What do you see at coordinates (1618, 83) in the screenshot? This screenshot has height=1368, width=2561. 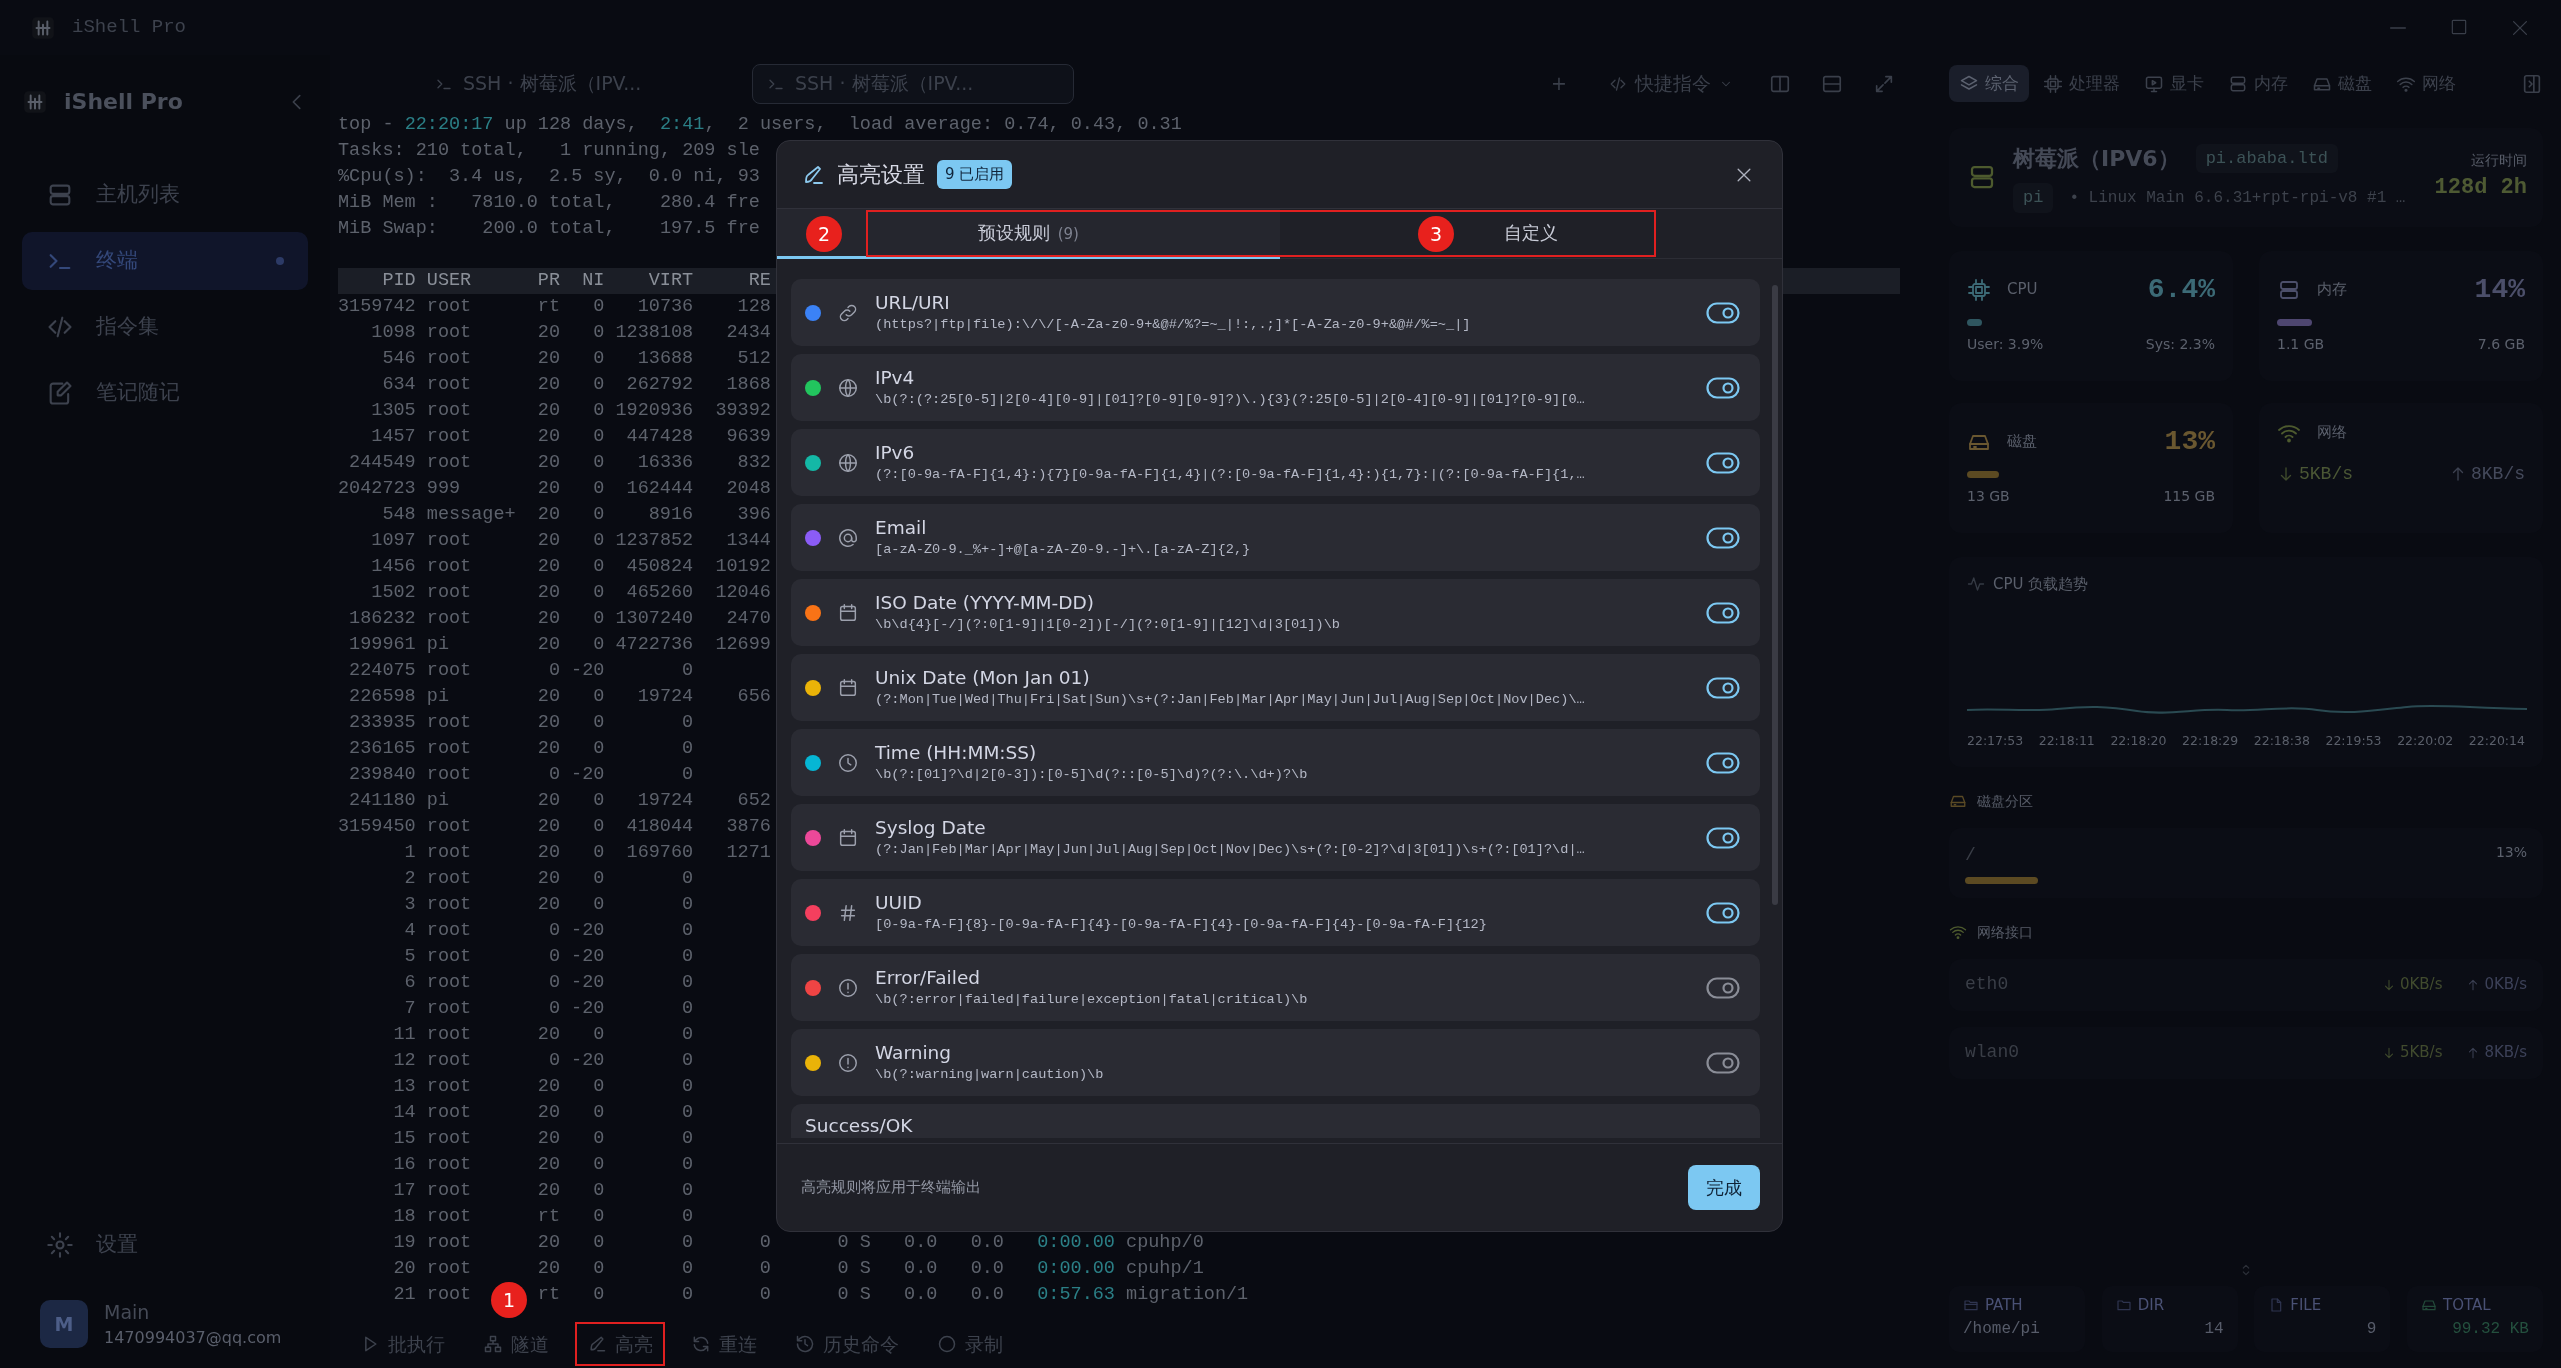 I see `code-icon` at bounding box center [1618, 83].